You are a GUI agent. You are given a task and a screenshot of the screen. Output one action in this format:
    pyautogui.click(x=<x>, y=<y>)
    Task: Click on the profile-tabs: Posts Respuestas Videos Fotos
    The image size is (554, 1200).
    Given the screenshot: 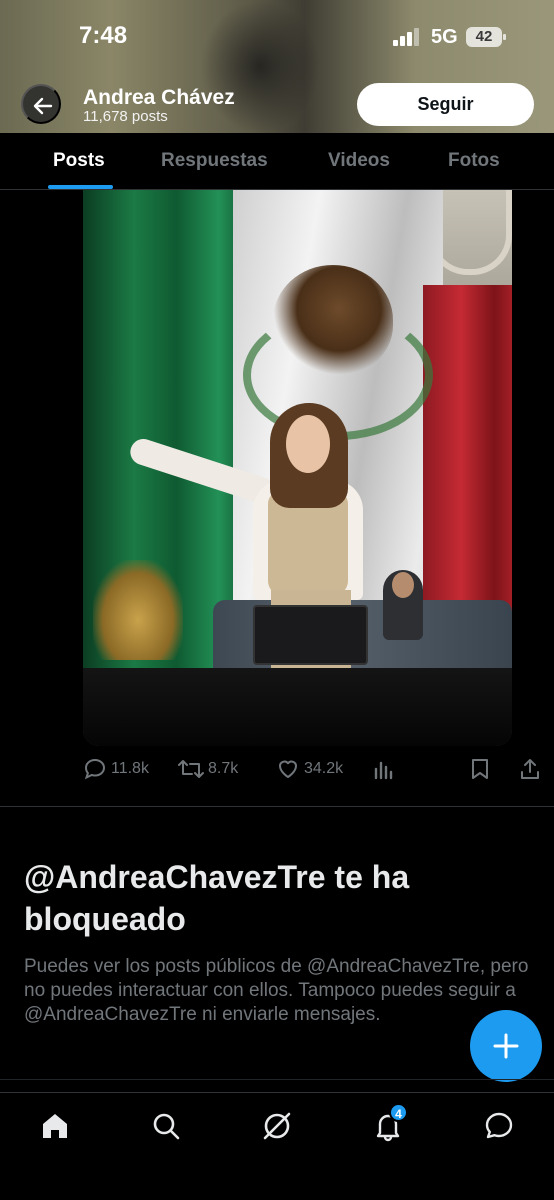 What is the action you would take?
    pyautogui.click(x=277, y=161)
    